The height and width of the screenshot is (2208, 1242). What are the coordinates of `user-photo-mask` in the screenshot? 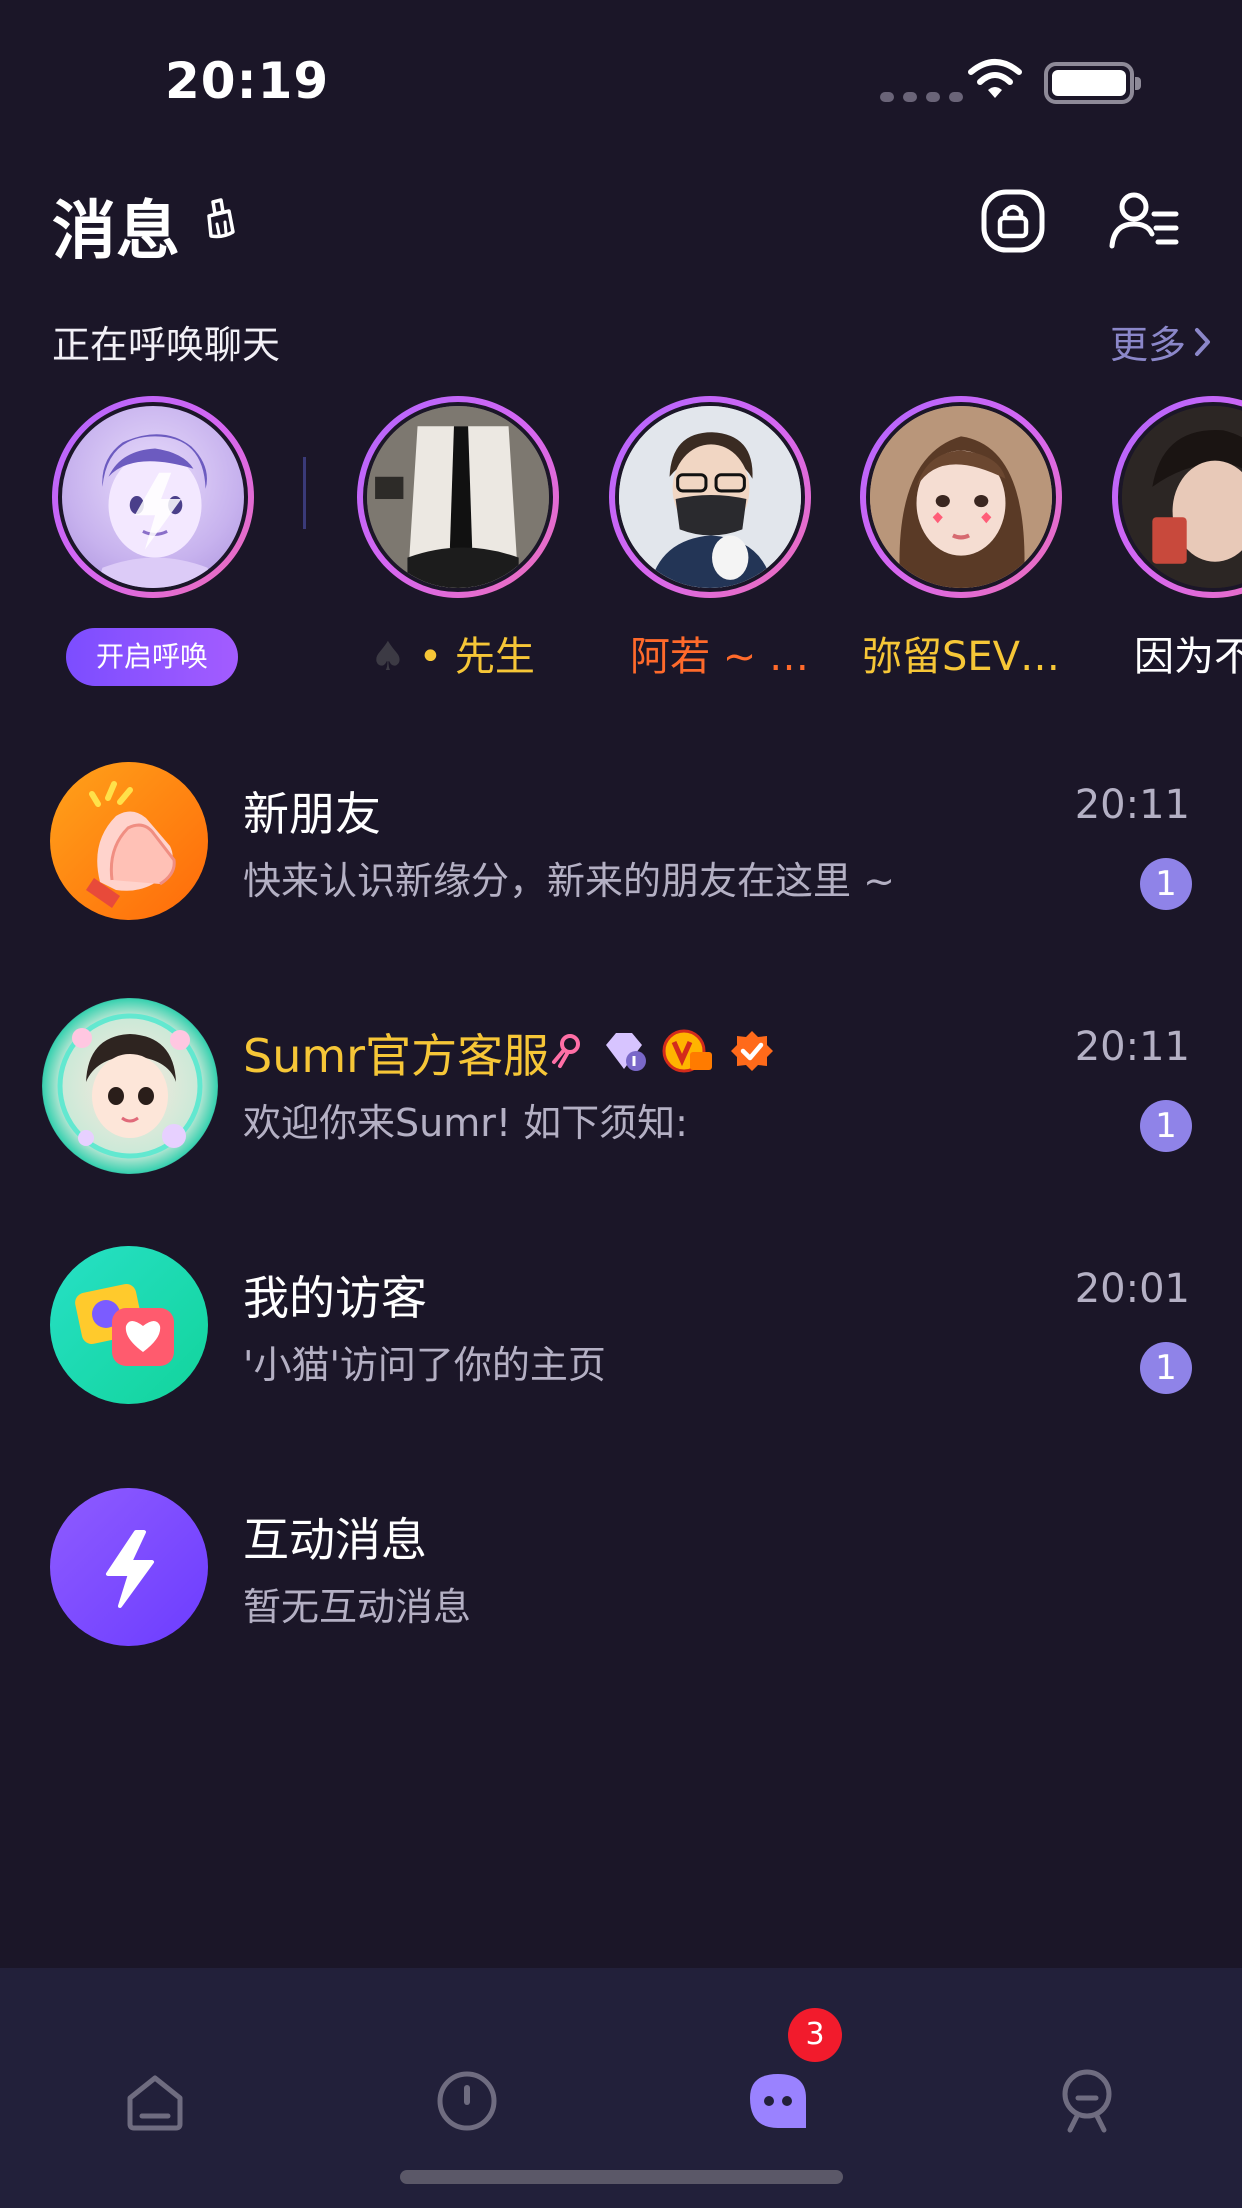 It's located at (710, 497).